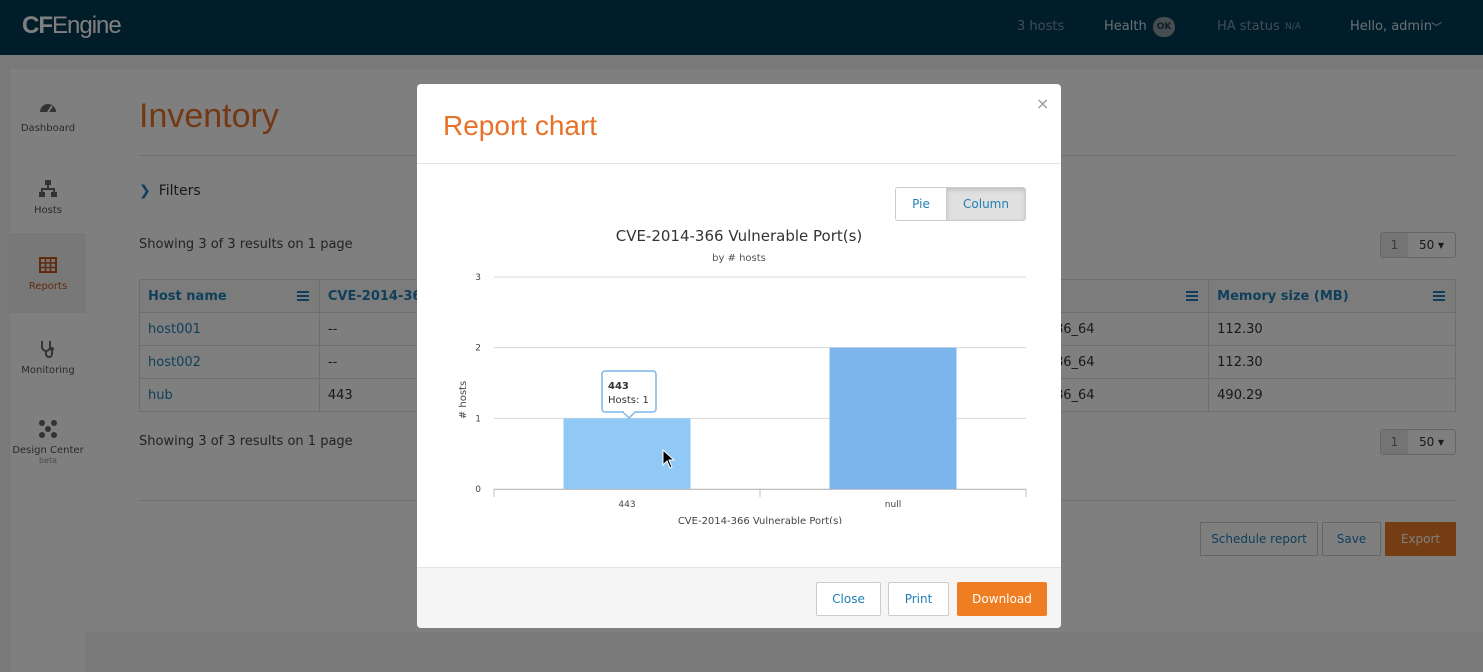  I want to click on column-toggle-button: Column, so click(986, 204).